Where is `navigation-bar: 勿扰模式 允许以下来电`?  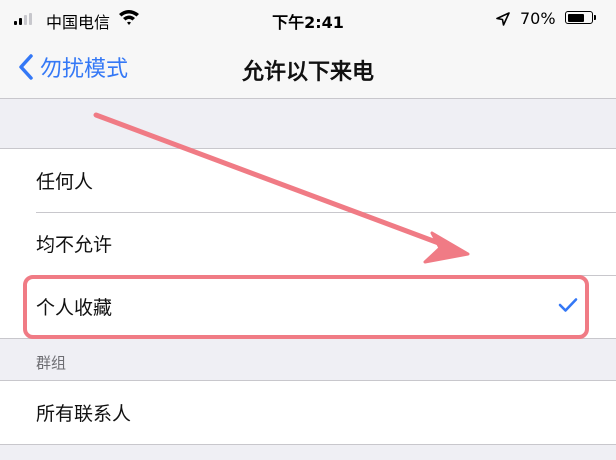
navigation-bar: 勿扰模式 允许以下来电 is located at coordinates (308, 68).